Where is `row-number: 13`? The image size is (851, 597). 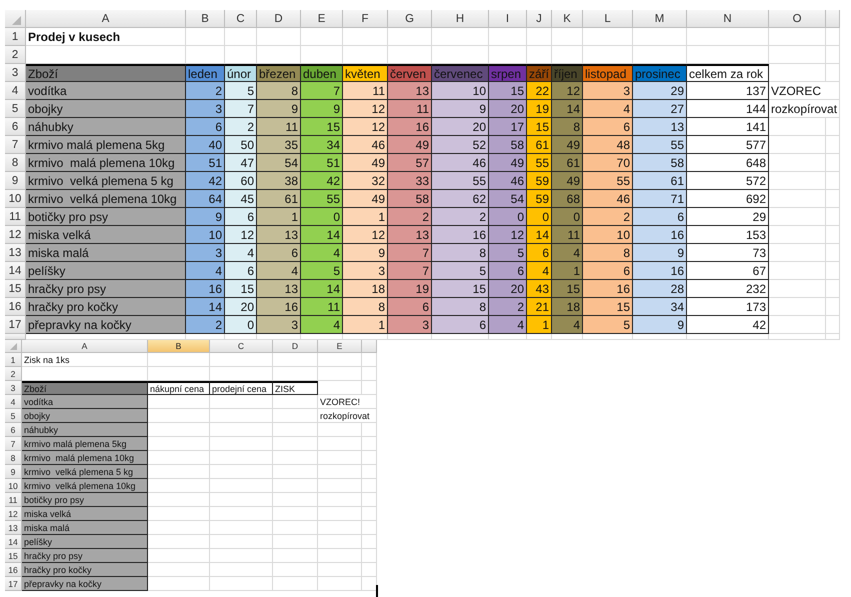
row-number: 13 is located at coordinates (15, 253).